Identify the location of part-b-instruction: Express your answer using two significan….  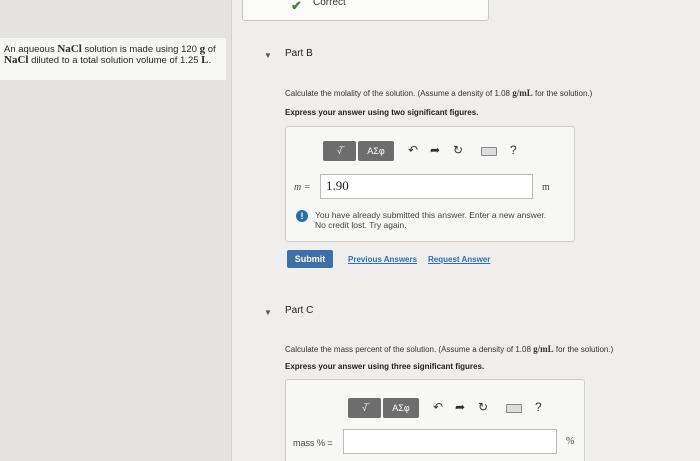
(382, 112).